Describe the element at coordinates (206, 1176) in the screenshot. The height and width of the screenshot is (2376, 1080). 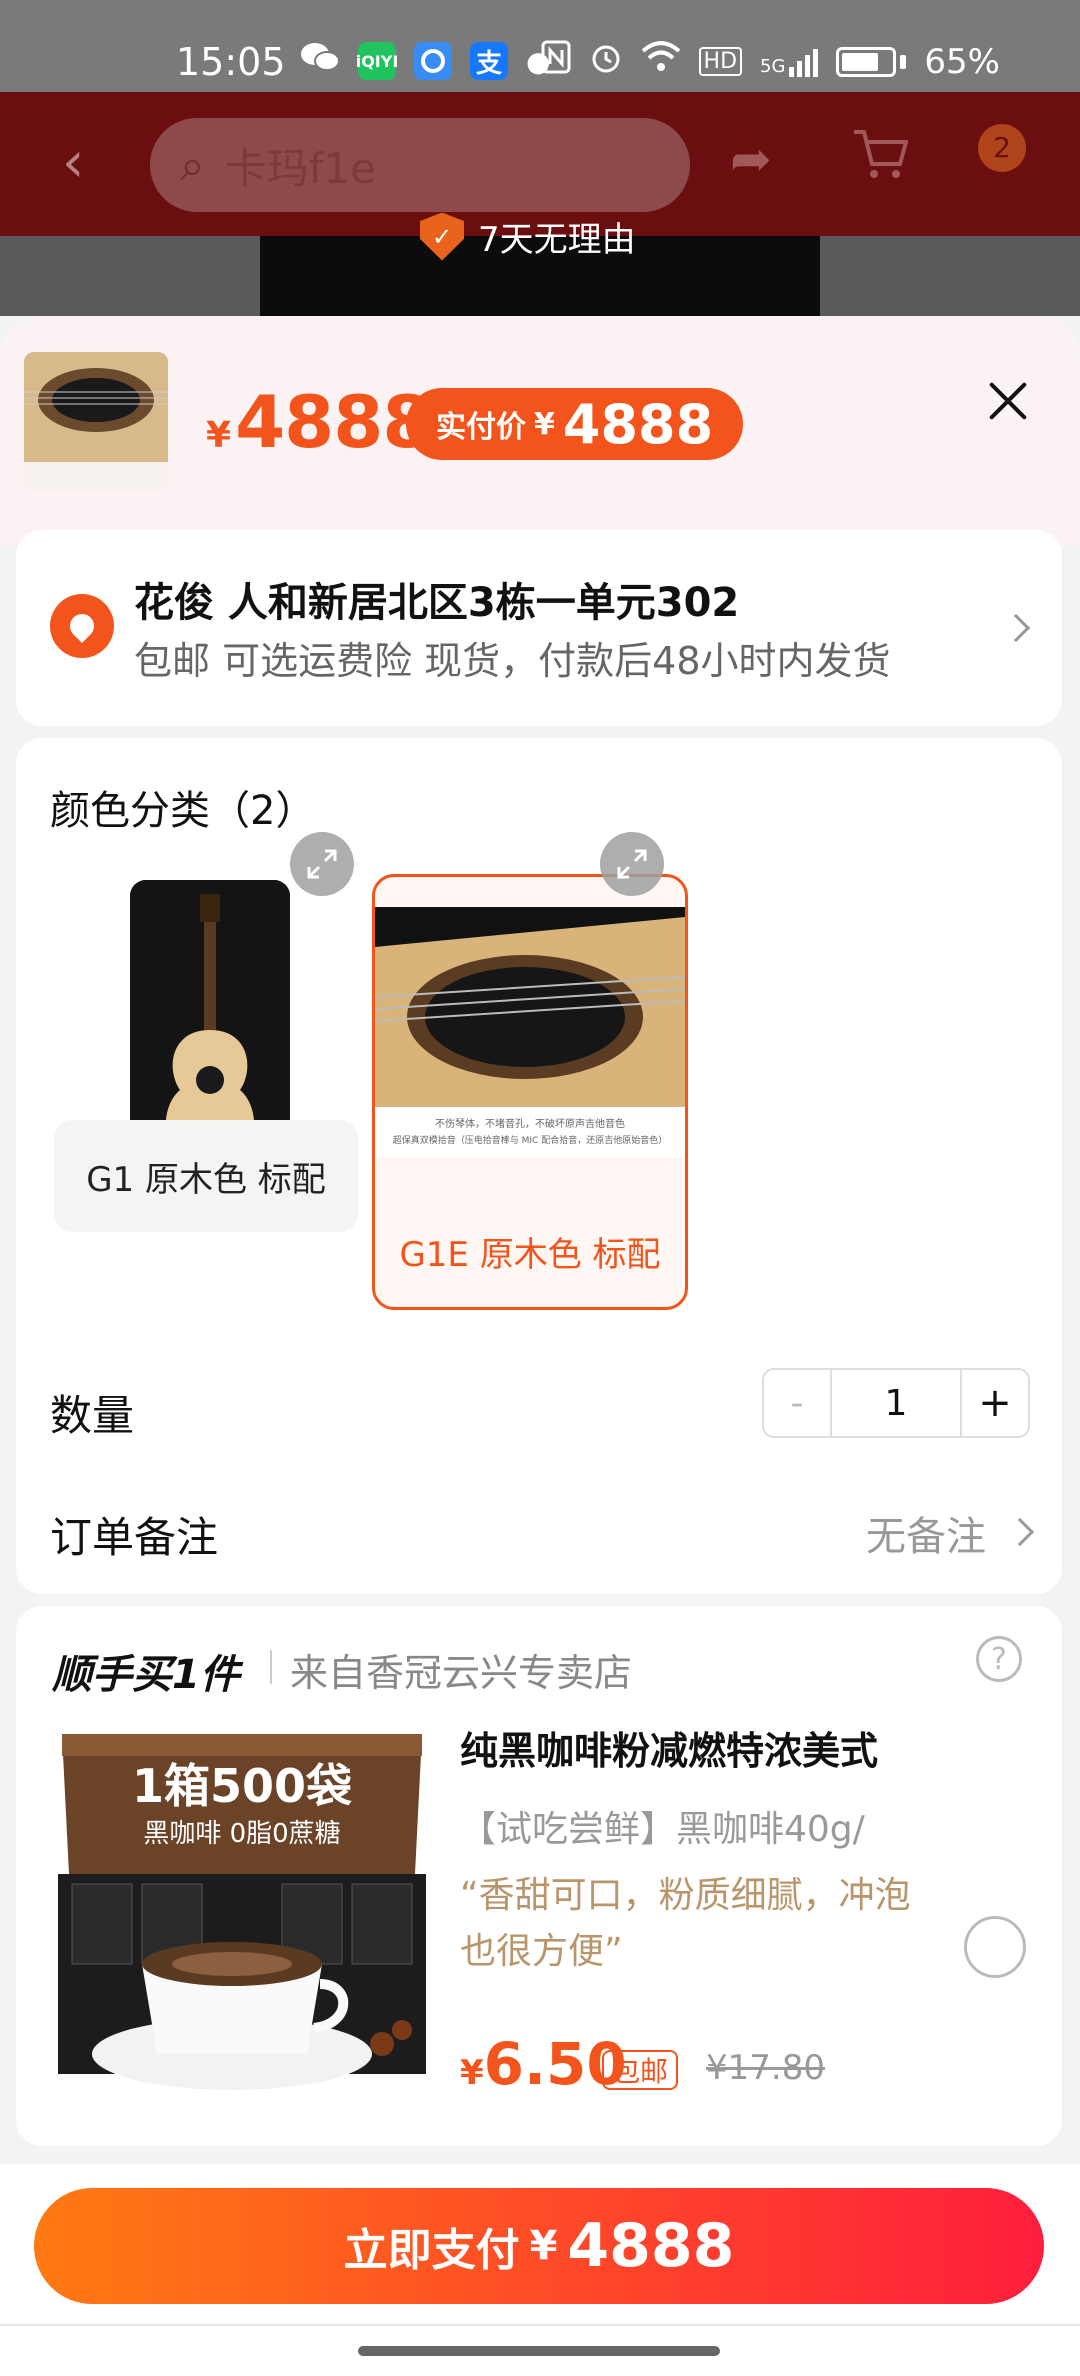
I see `spec-option-label: G1 原木色 标配` at that location.